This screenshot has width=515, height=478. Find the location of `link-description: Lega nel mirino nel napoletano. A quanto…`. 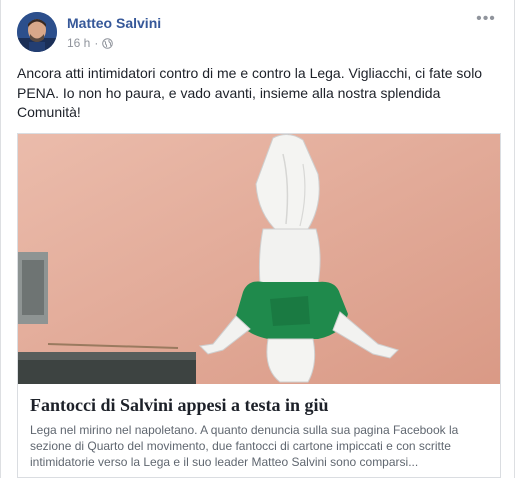

link-description: Lega nel mirino nel napoletano. A quanto… is located at coordinates (244, 446).